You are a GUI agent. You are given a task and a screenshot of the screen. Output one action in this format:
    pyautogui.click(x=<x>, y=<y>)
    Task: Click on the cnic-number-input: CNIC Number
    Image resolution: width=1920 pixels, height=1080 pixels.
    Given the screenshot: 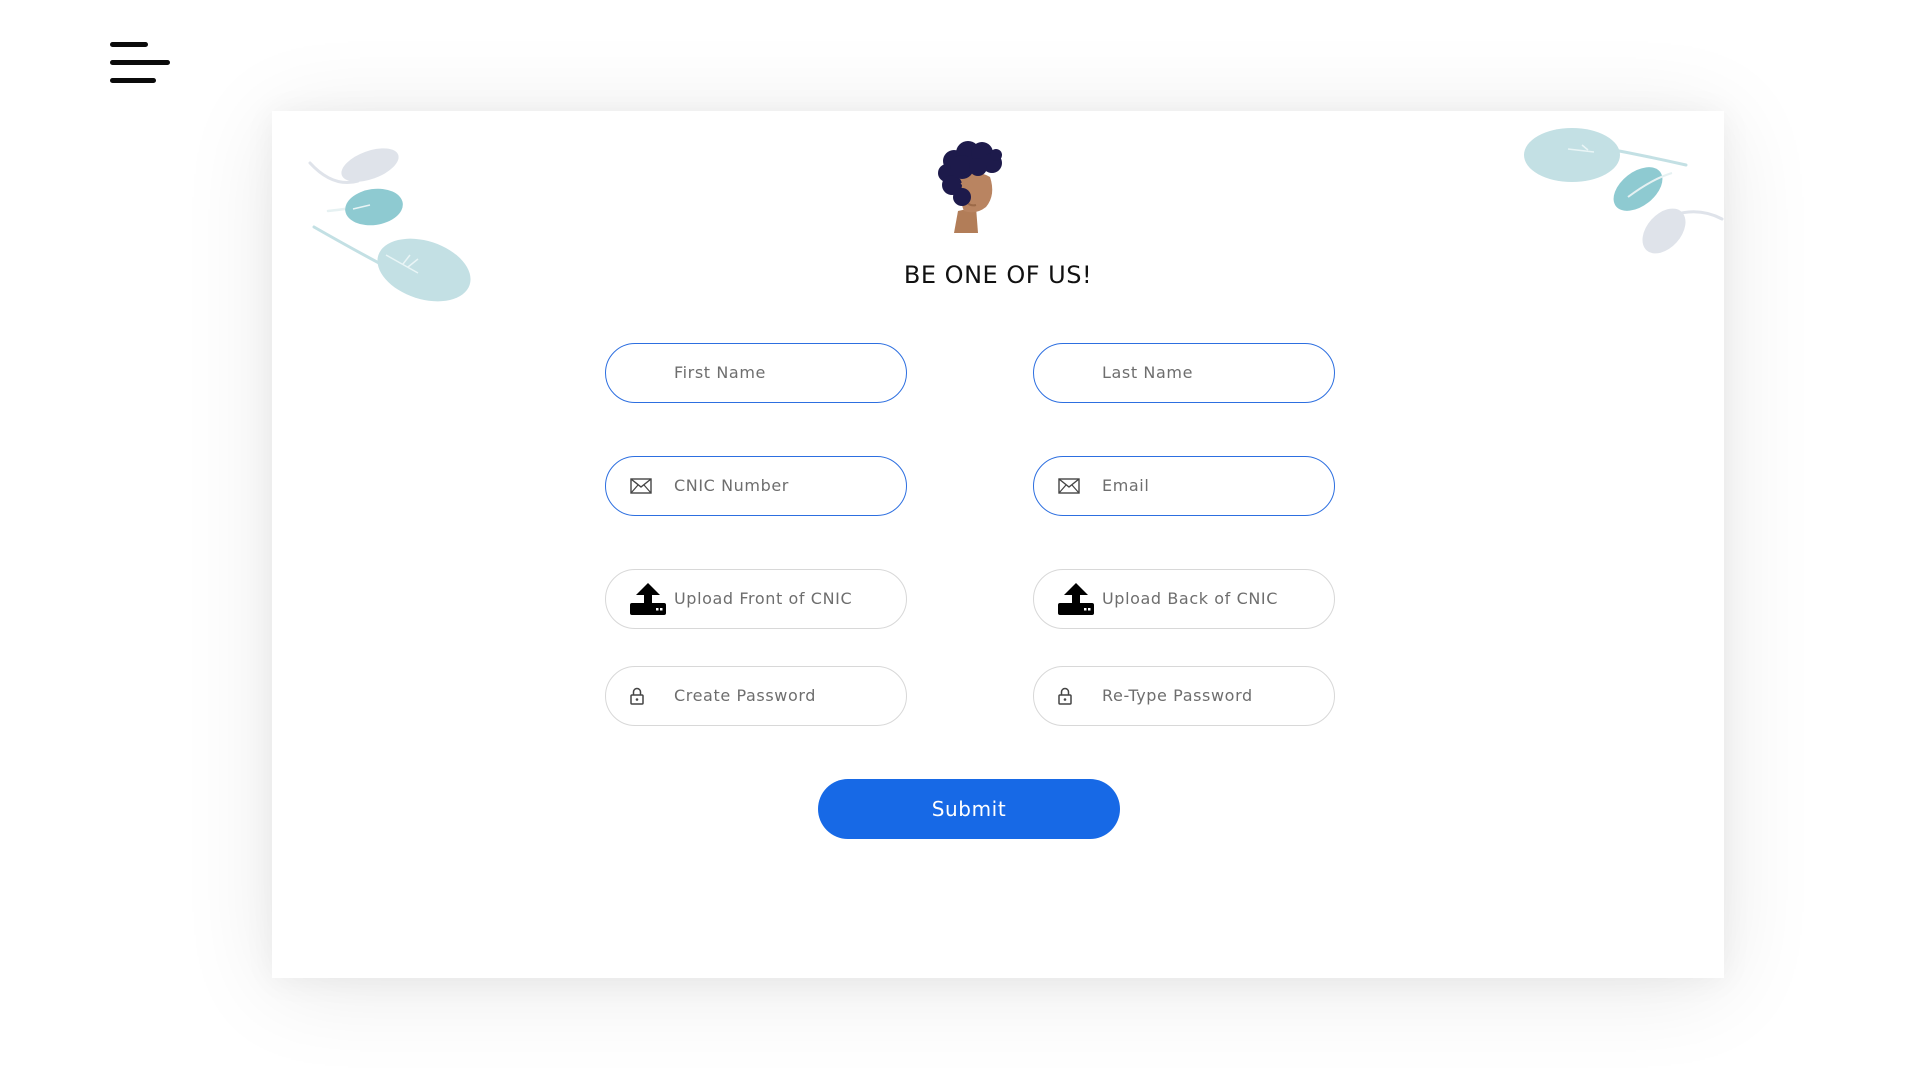 What is the action you would take?
    pyautogui.click(x=756, y=486)
    